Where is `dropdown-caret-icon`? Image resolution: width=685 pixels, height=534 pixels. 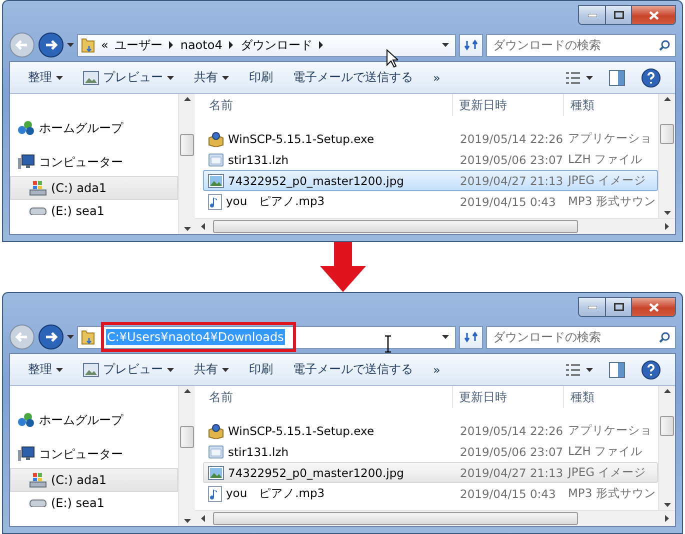
dropdown-caret-icon is located at coordinates (445, 45).